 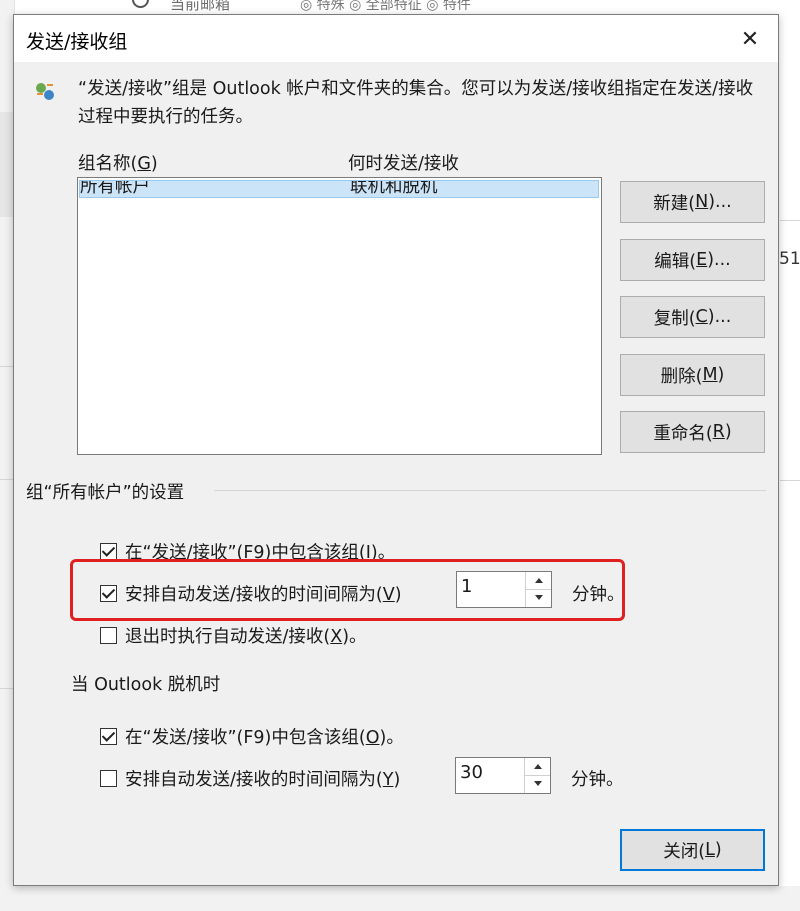 What do you see at coordinates (108, 778) in the screenshot?
I see `offline-auto-interval-checkbox` at bounding box center [108, 778].